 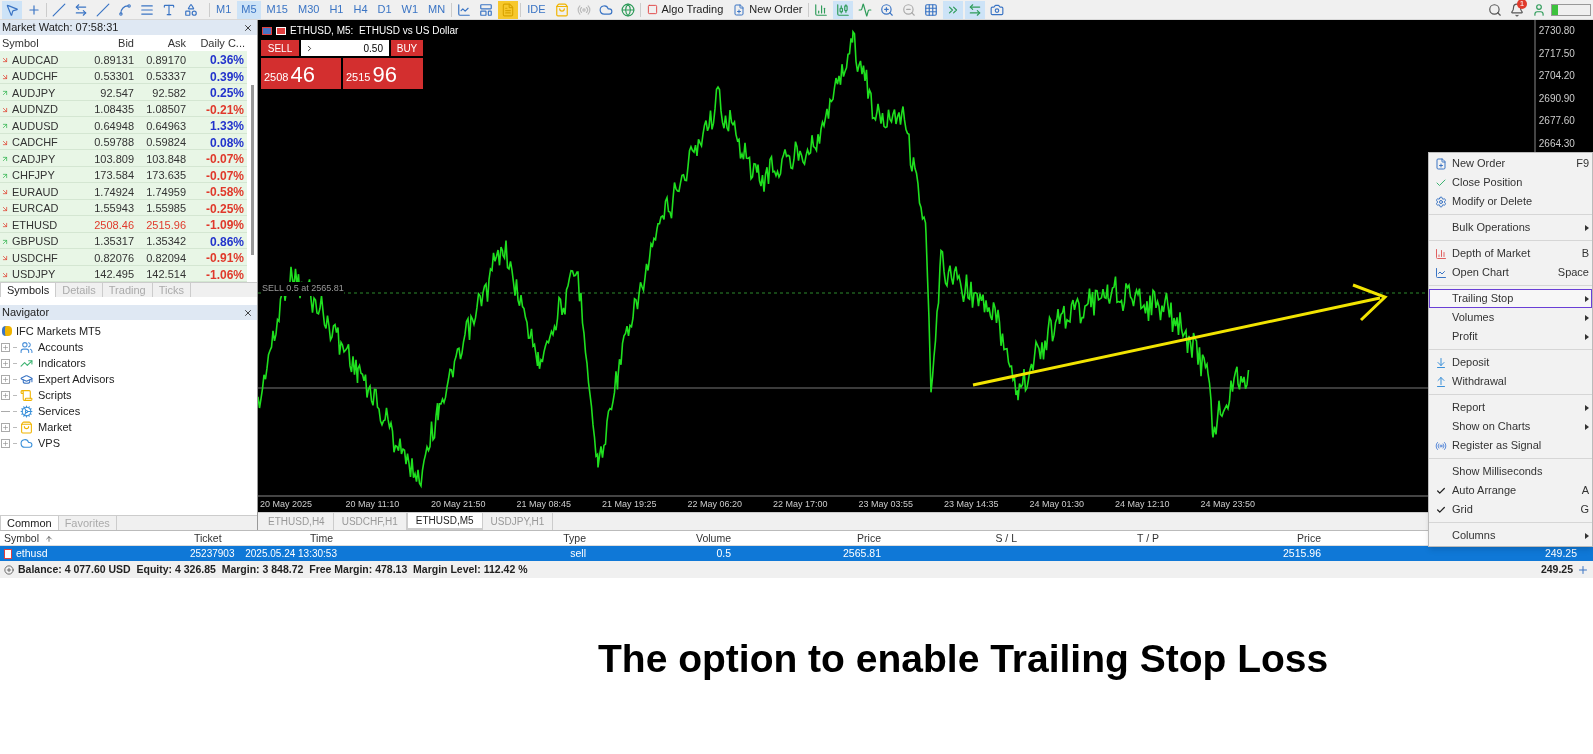 What do you see at coordinates (1510, 182) in the screenshot?
I see `menu-item: Close Position` at bounding box center [1510, 182].